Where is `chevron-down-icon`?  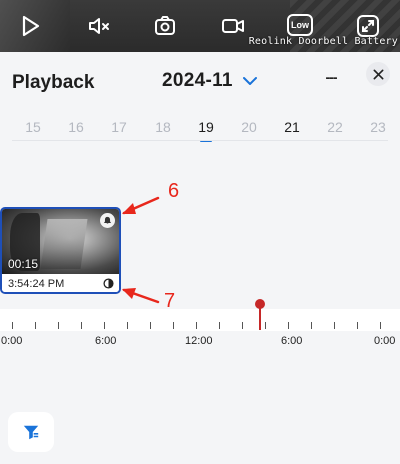
chevron-down-icon is located at coordinates (249, 81).